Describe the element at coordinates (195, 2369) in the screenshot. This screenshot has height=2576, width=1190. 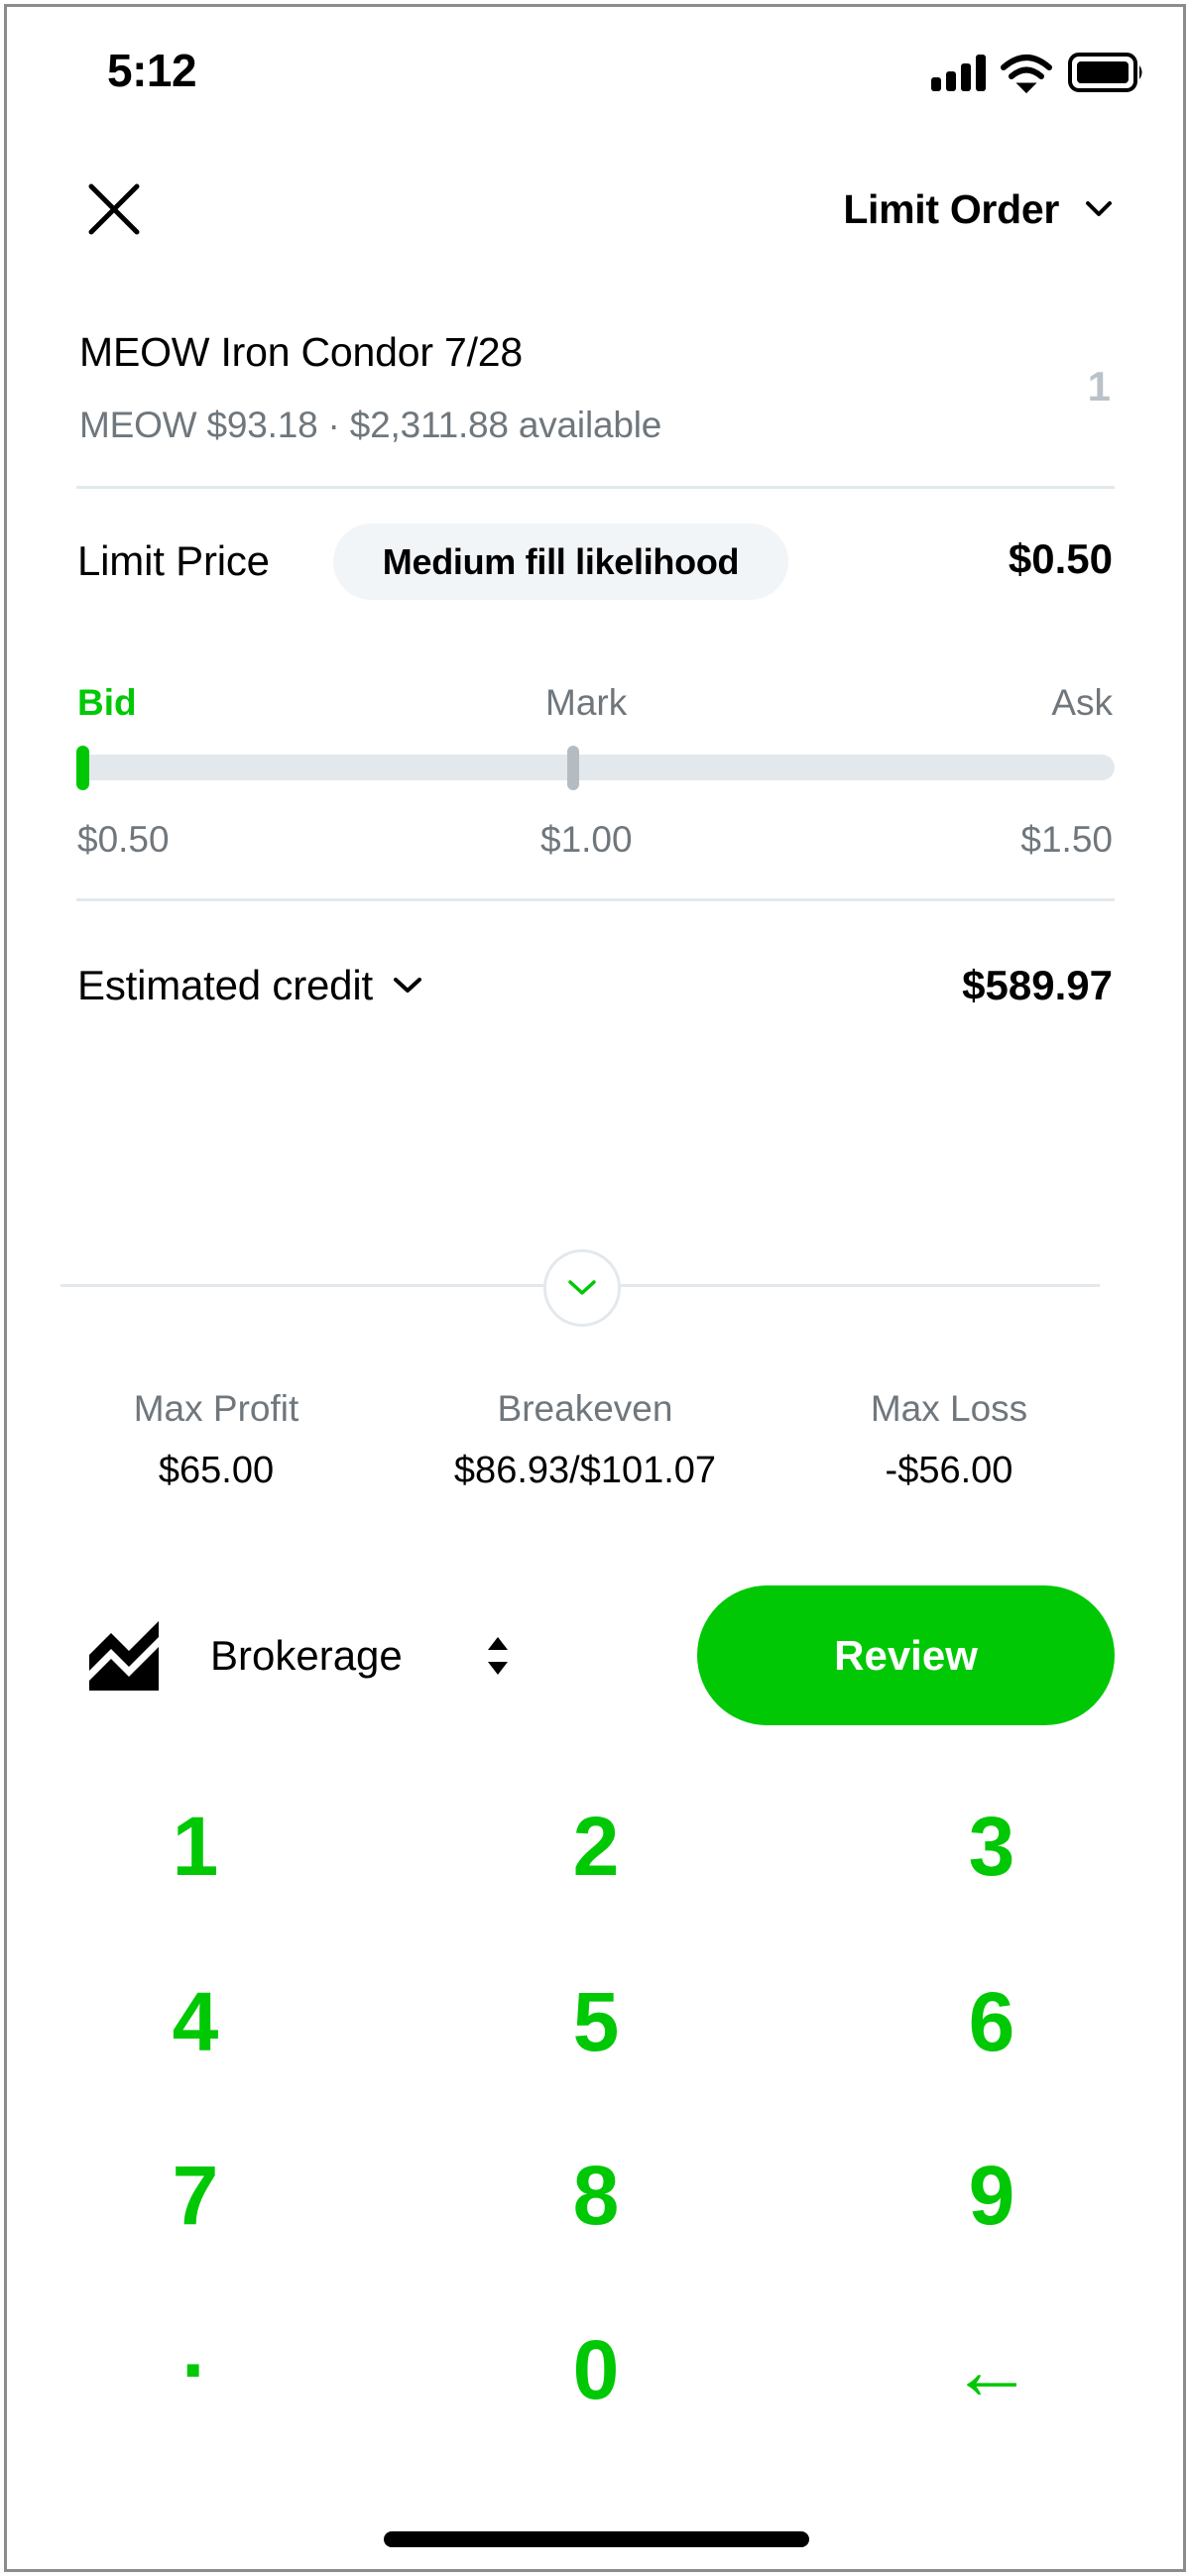
I see `keypad-key-decimal: ·` at that location.